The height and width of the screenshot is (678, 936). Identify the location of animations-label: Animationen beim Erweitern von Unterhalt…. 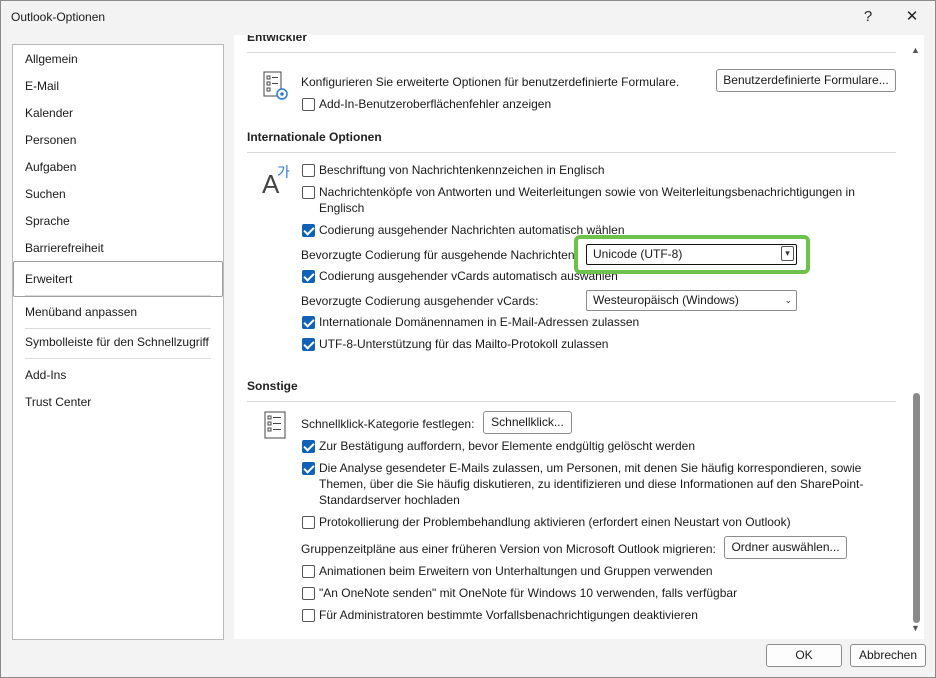
(516, 571).